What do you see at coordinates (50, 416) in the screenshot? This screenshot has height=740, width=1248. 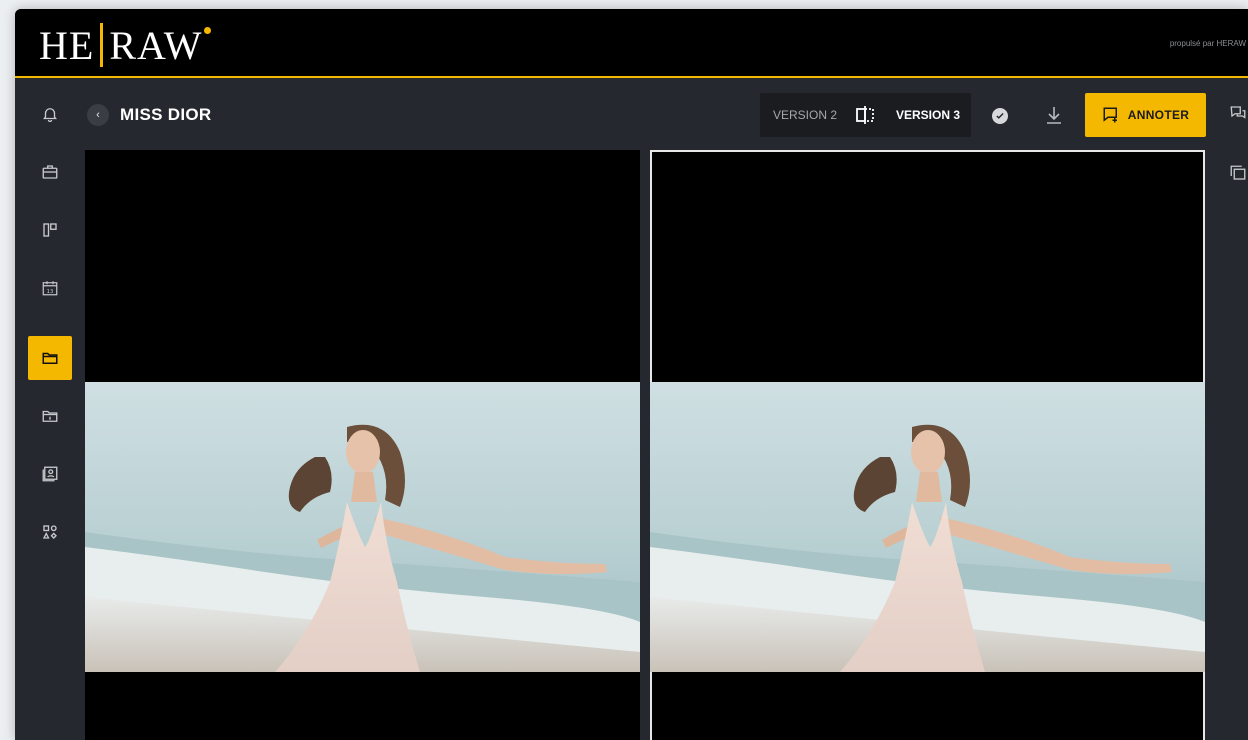 I see `folder-shared-icon` at bounding box center [50, 416].